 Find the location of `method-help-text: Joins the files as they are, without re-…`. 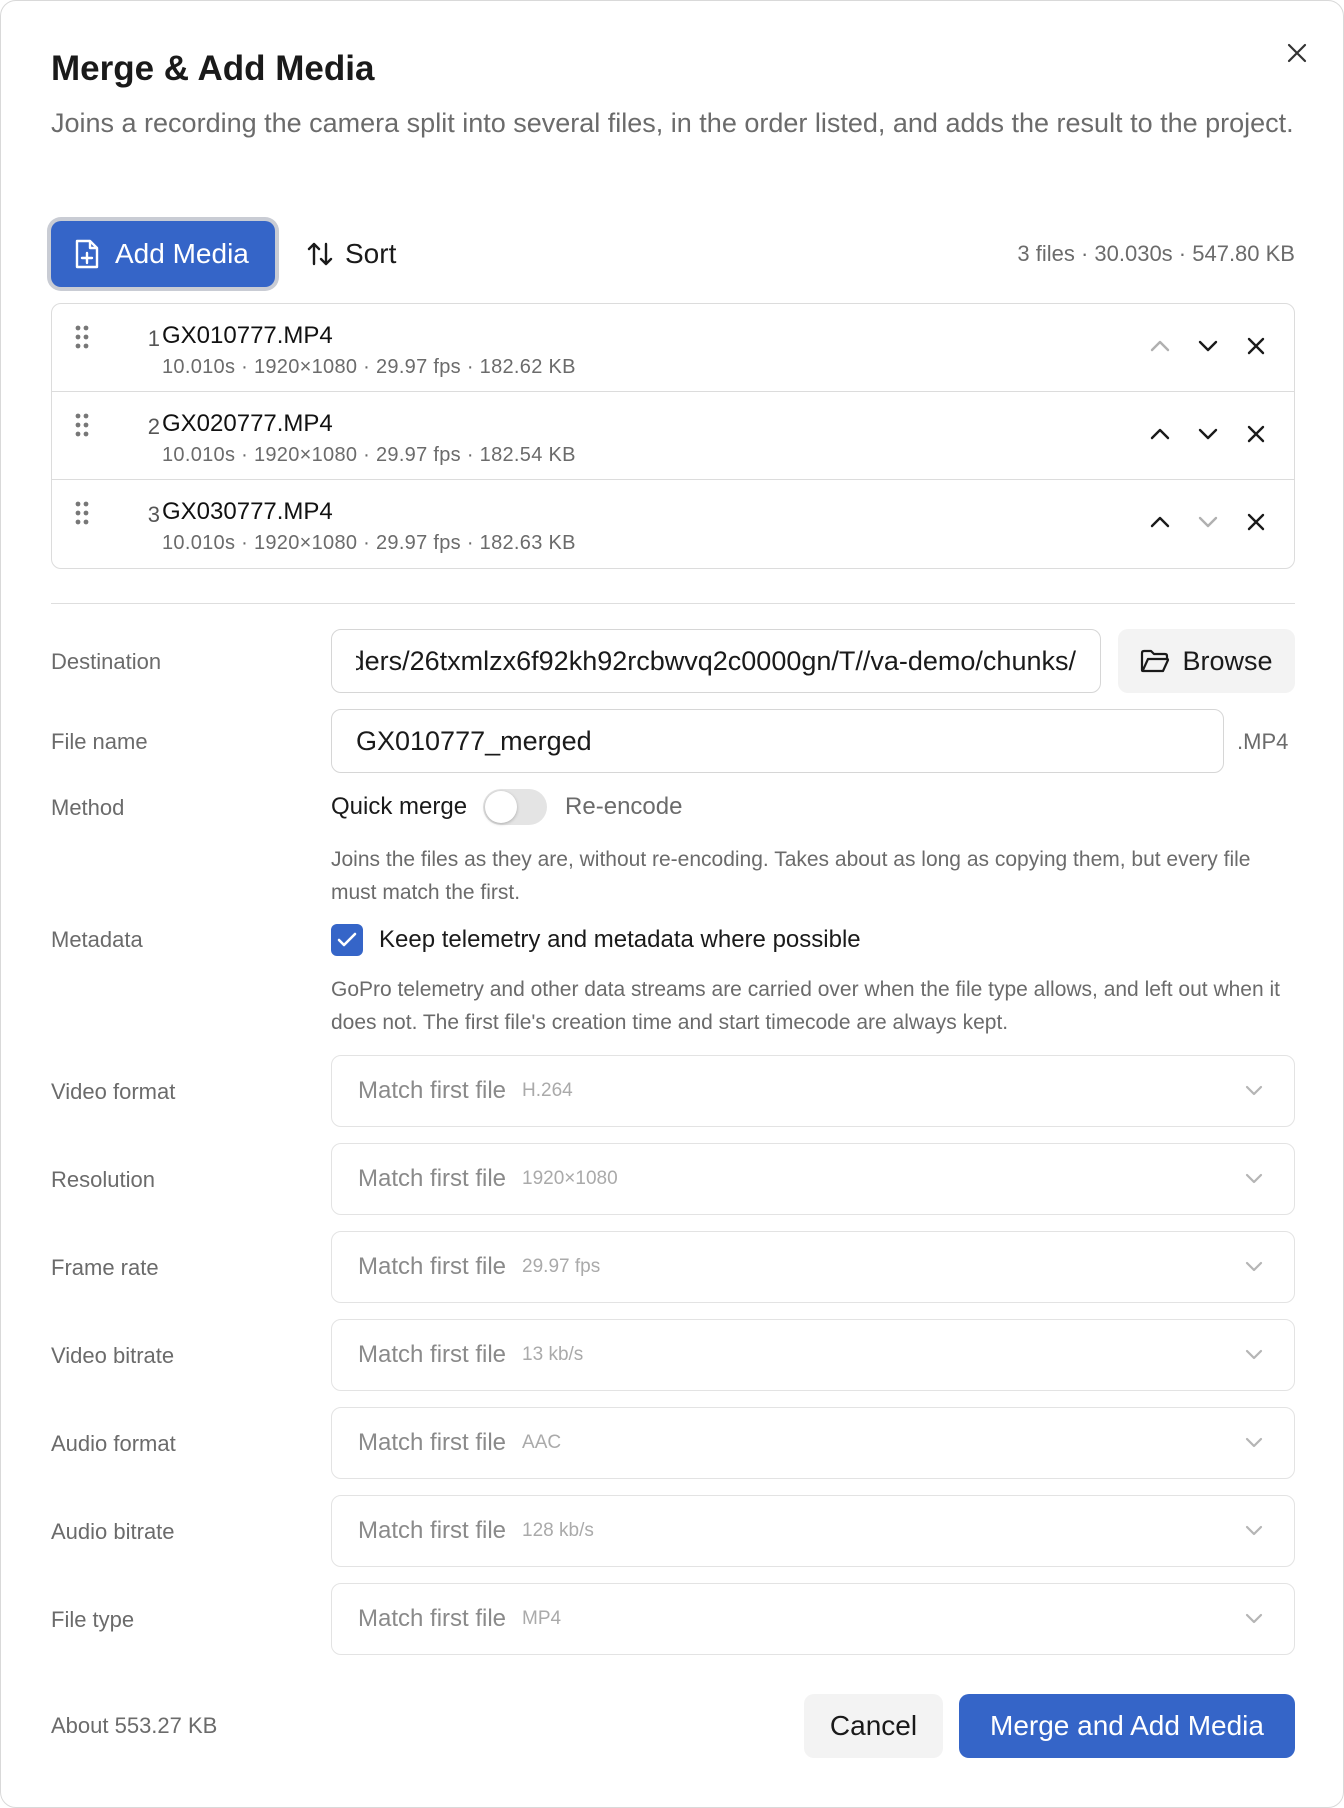

method-help-text: Joins the files as they are, without re-… is located at coordinates (791, 876).